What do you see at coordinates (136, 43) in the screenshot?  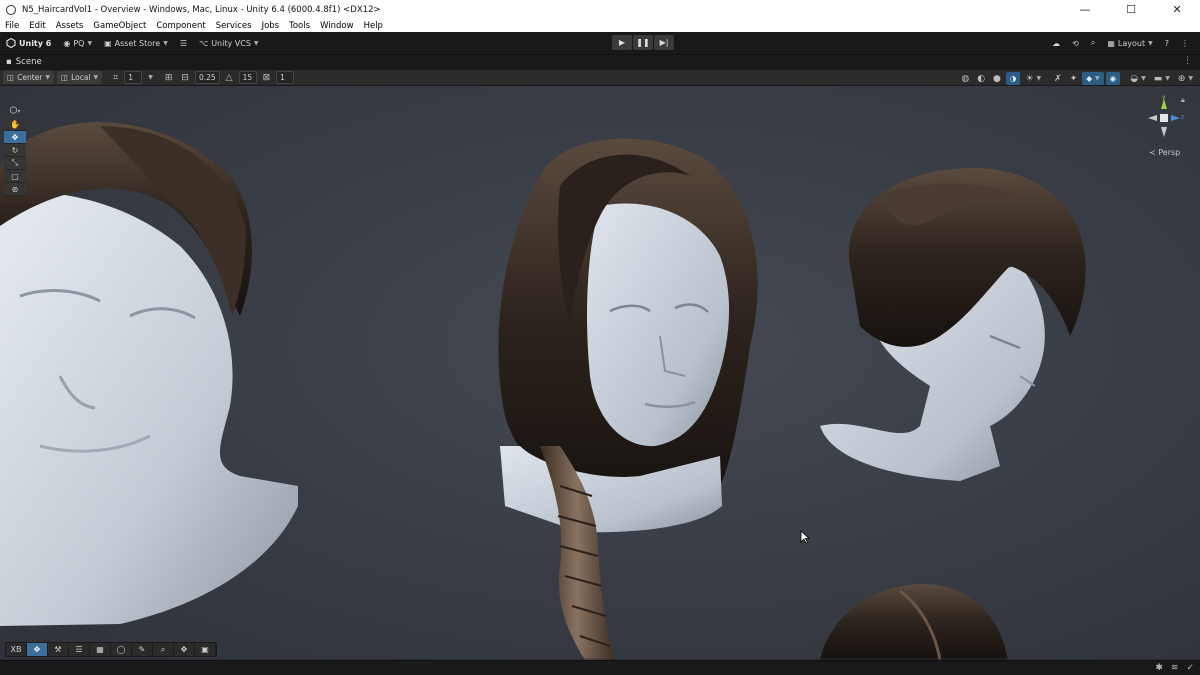 I see `asset-store-dropdown: ▣ Asset Store ▼` at bounding box center [136, 43].